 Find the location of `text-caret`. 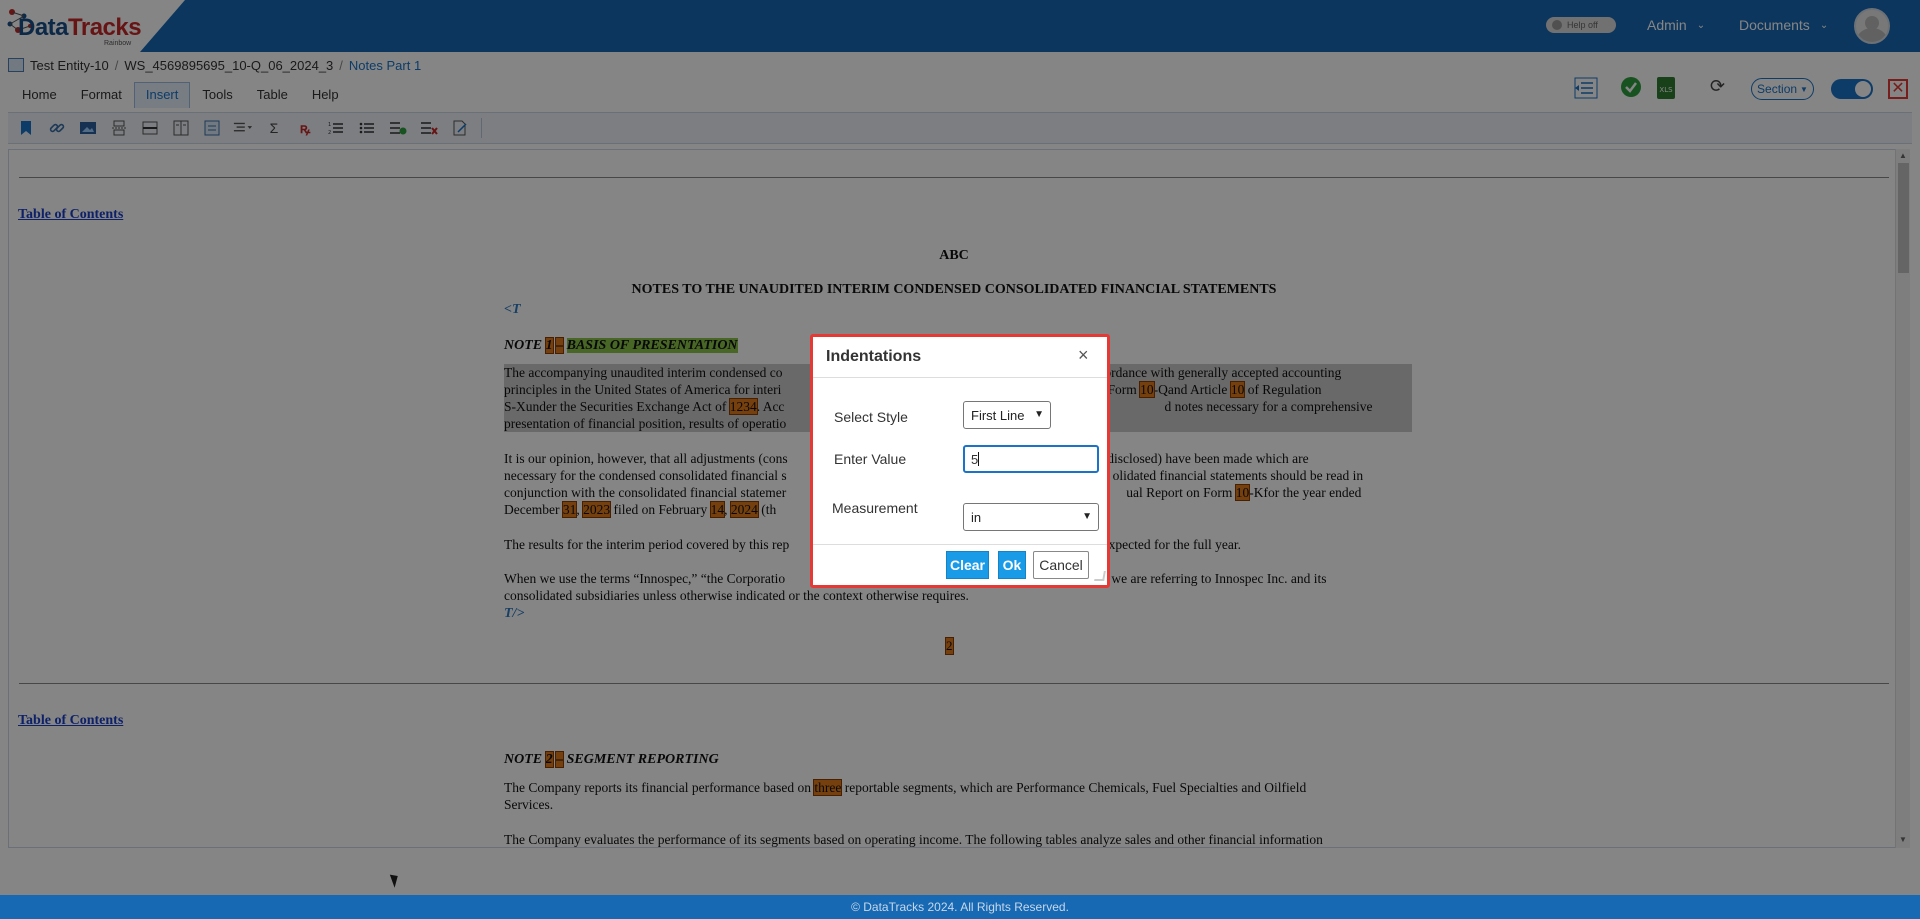

text-caret is located at coordinates (979, 459).